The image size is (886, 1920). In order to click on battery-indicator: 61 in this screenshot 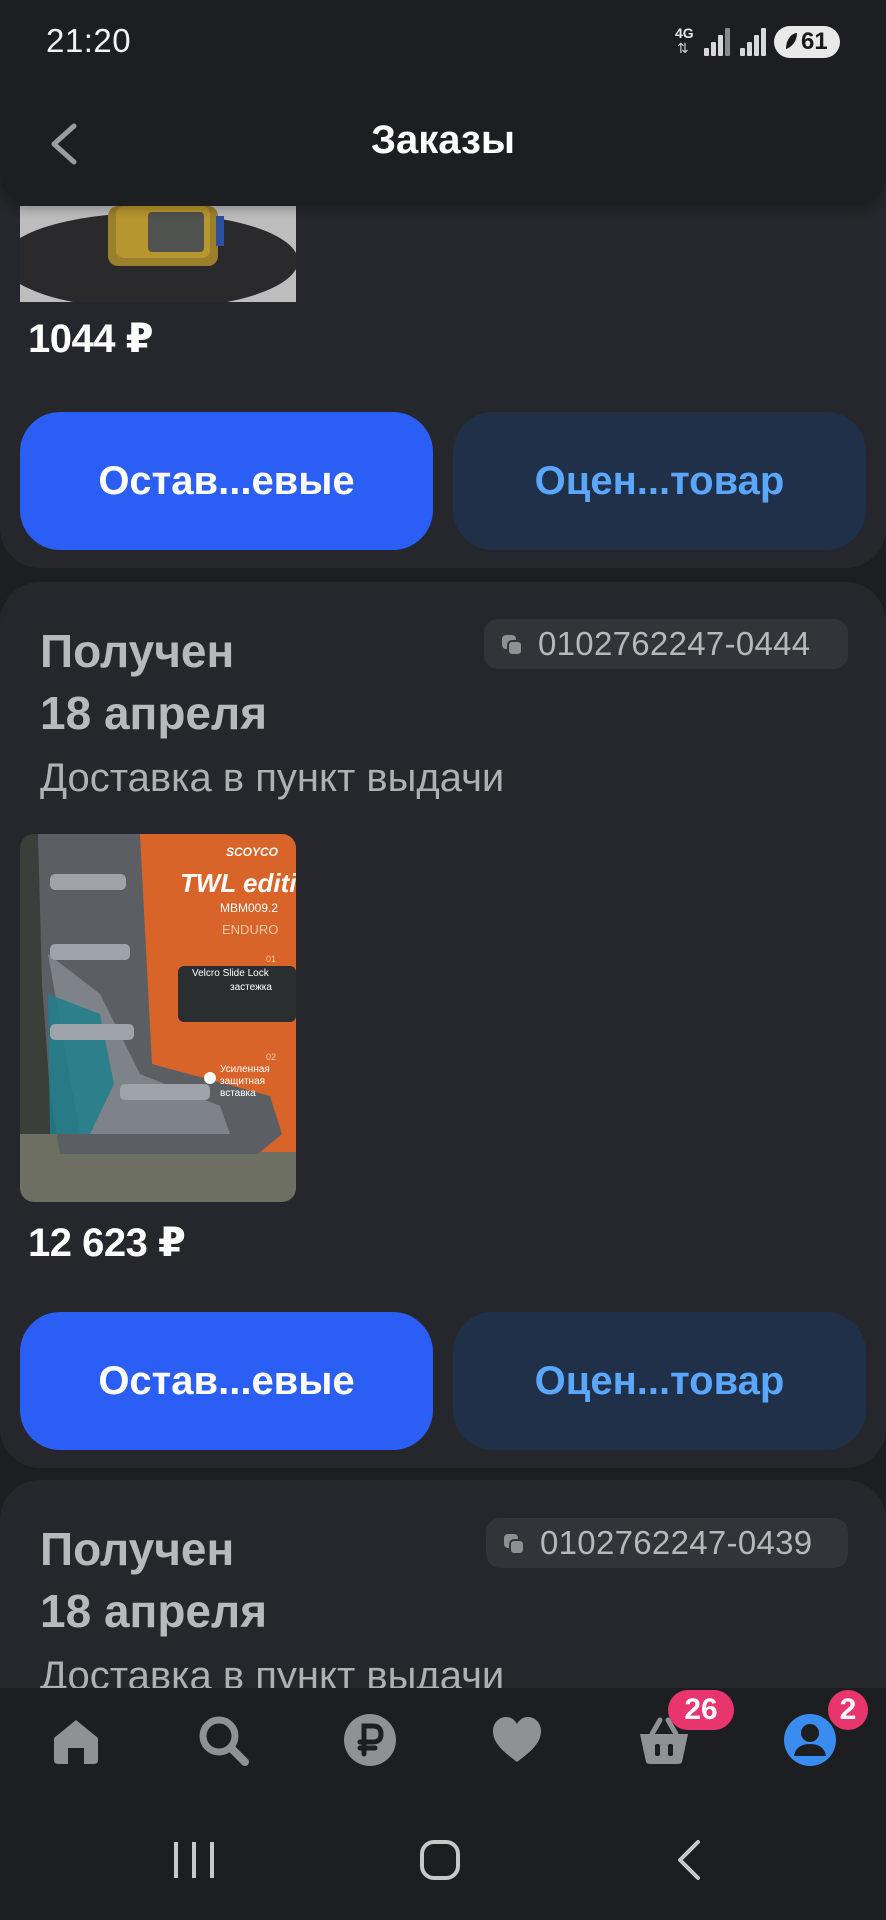, I will do `click(807, 42)`.